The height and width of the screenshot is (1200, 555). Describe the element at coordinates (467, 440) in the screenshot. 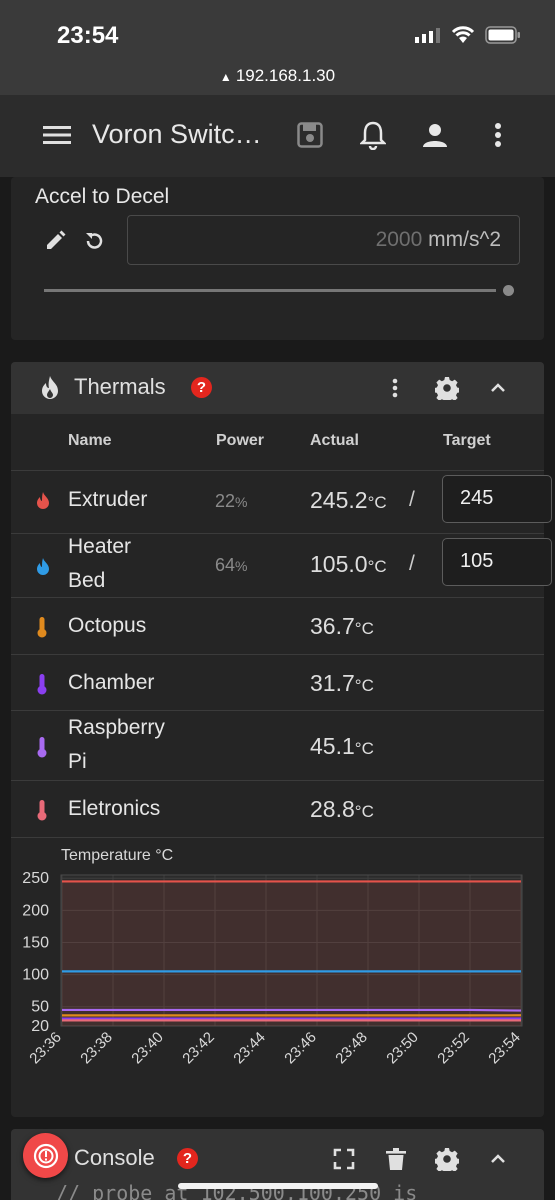

I see `col-target: Target` at that location.